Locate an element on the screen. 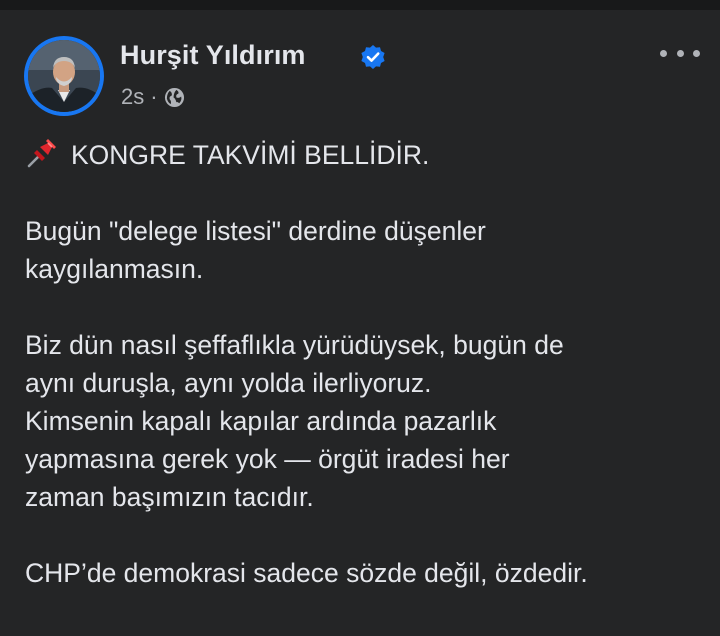 Image resolution: width=720 pixels, height=636 pixels. more-options-icon is located at coordinates (663, 53).